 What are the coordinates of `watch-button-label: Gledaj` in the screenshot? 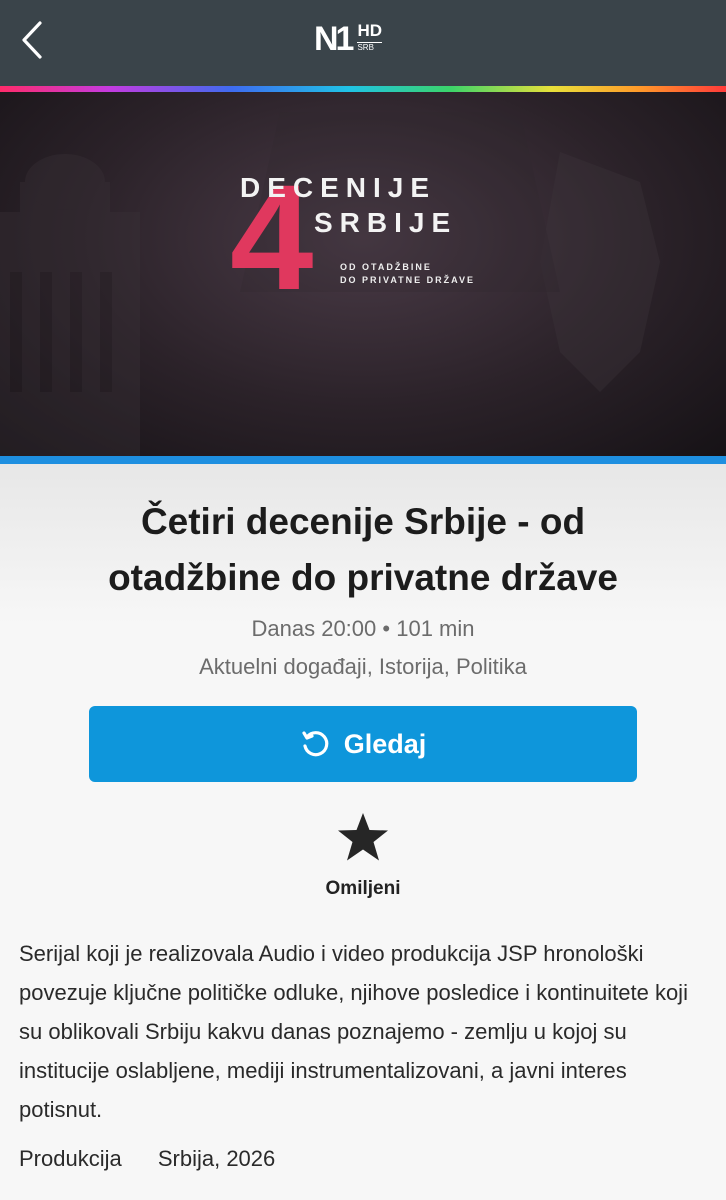 It's located at (385, 743).